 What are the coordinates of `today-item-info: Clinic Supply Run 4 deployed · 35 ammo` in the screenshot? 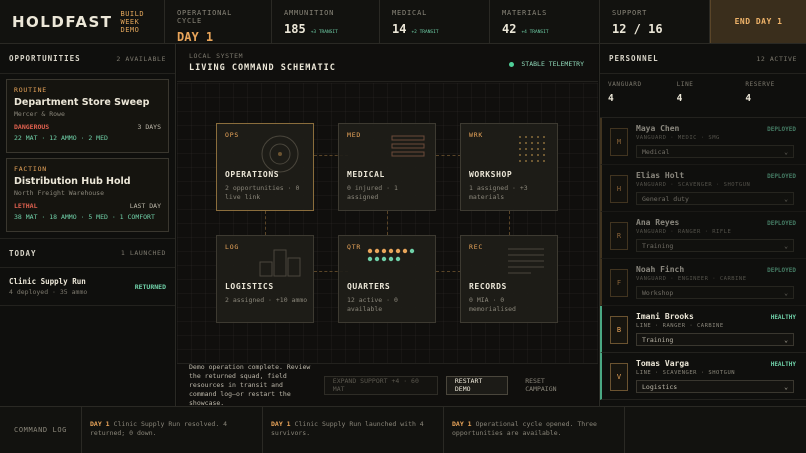 It's located at (48, 286).